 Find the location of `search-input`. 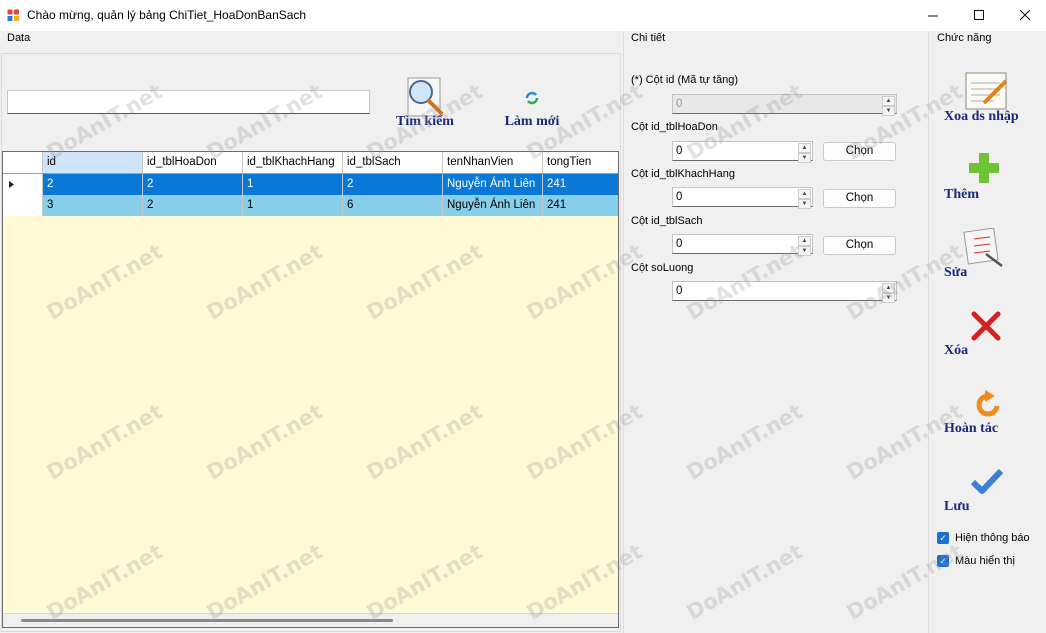

search-input is located at coordinates (188, 102).